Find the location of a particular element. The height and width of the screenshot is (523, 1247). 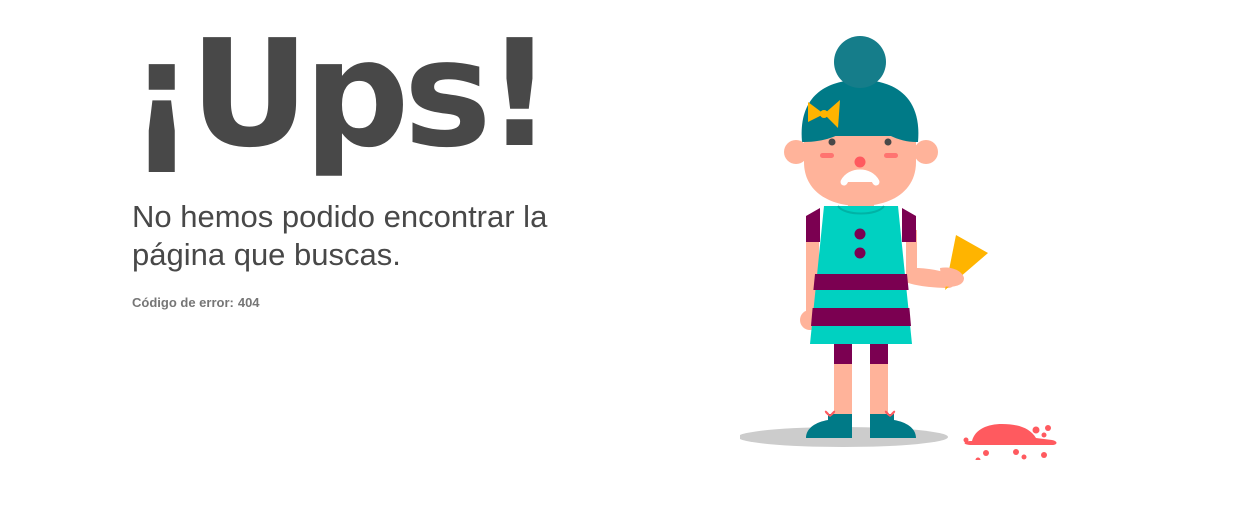

hair-bun is located at coordinates (860, 62).